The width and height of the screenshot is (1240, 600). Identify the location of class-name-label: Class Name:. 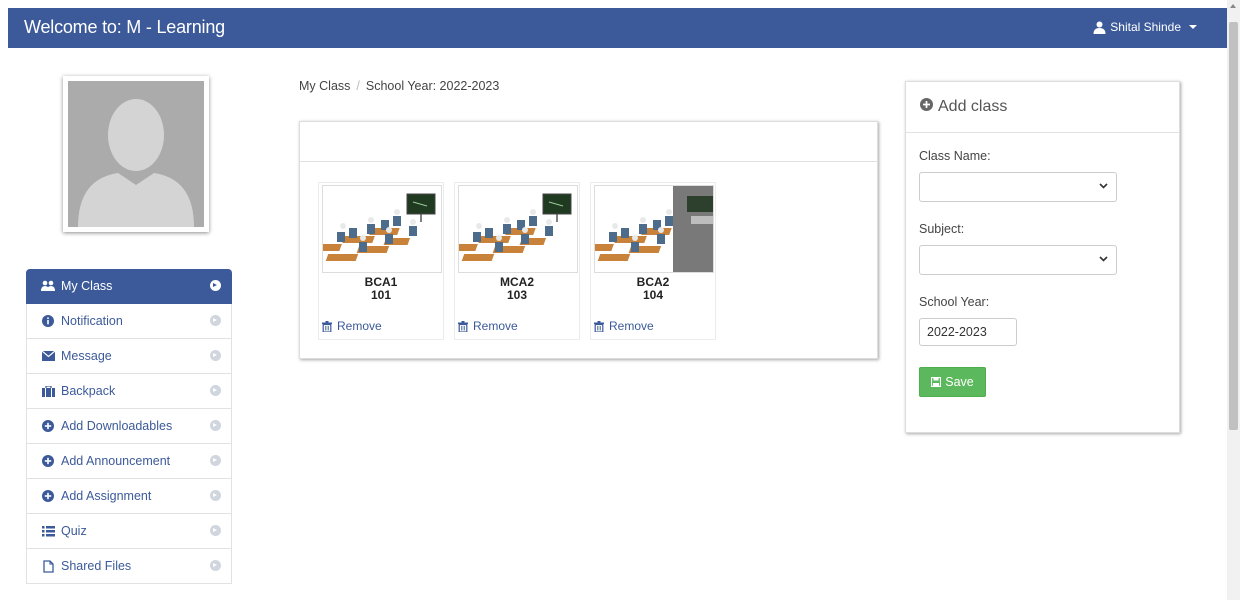
(955, 156).